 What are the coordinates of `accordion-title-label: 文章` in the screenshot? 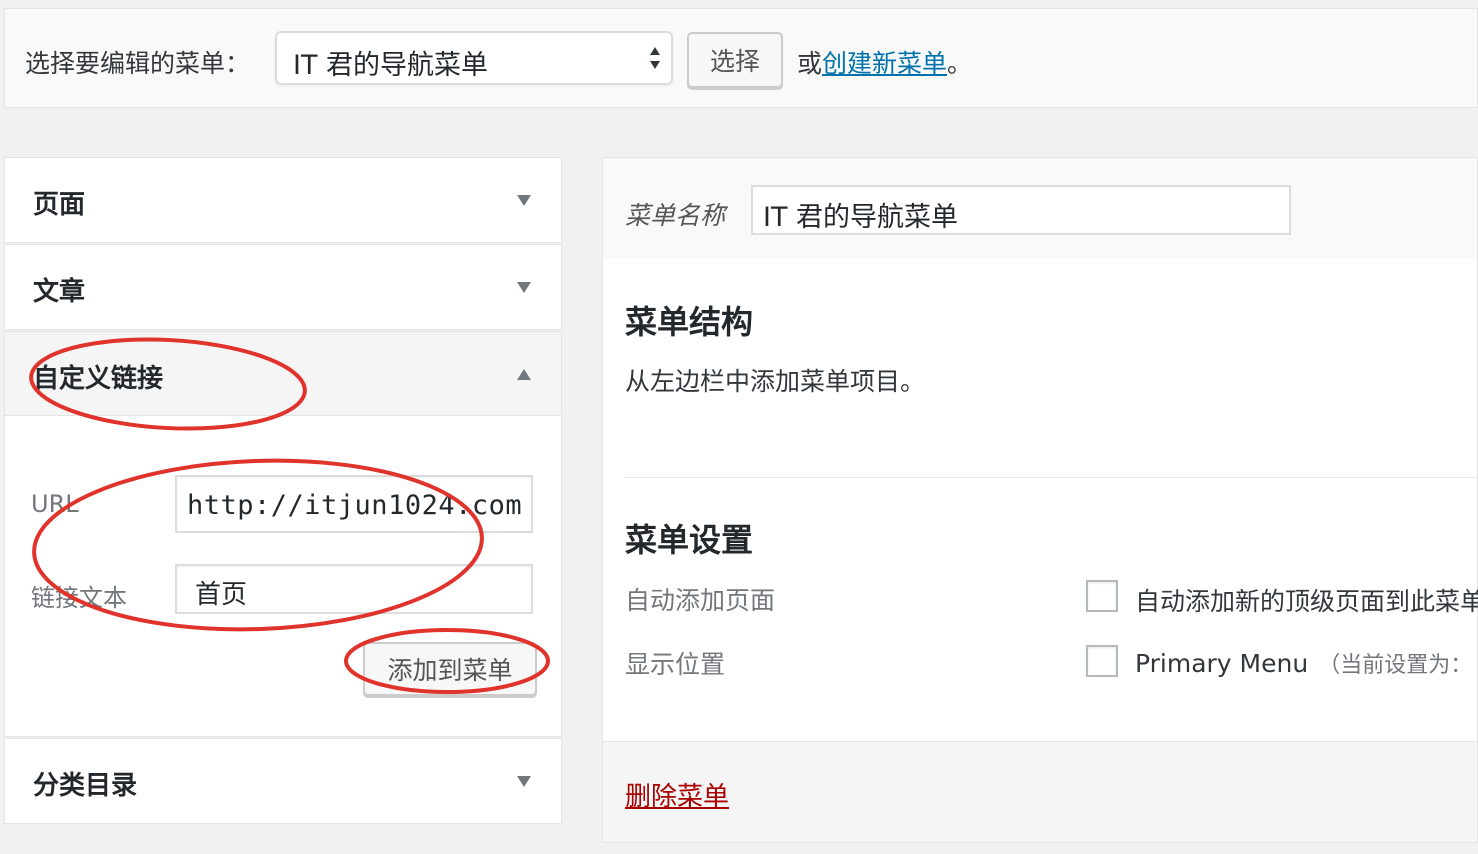 It's located at (59, 292).